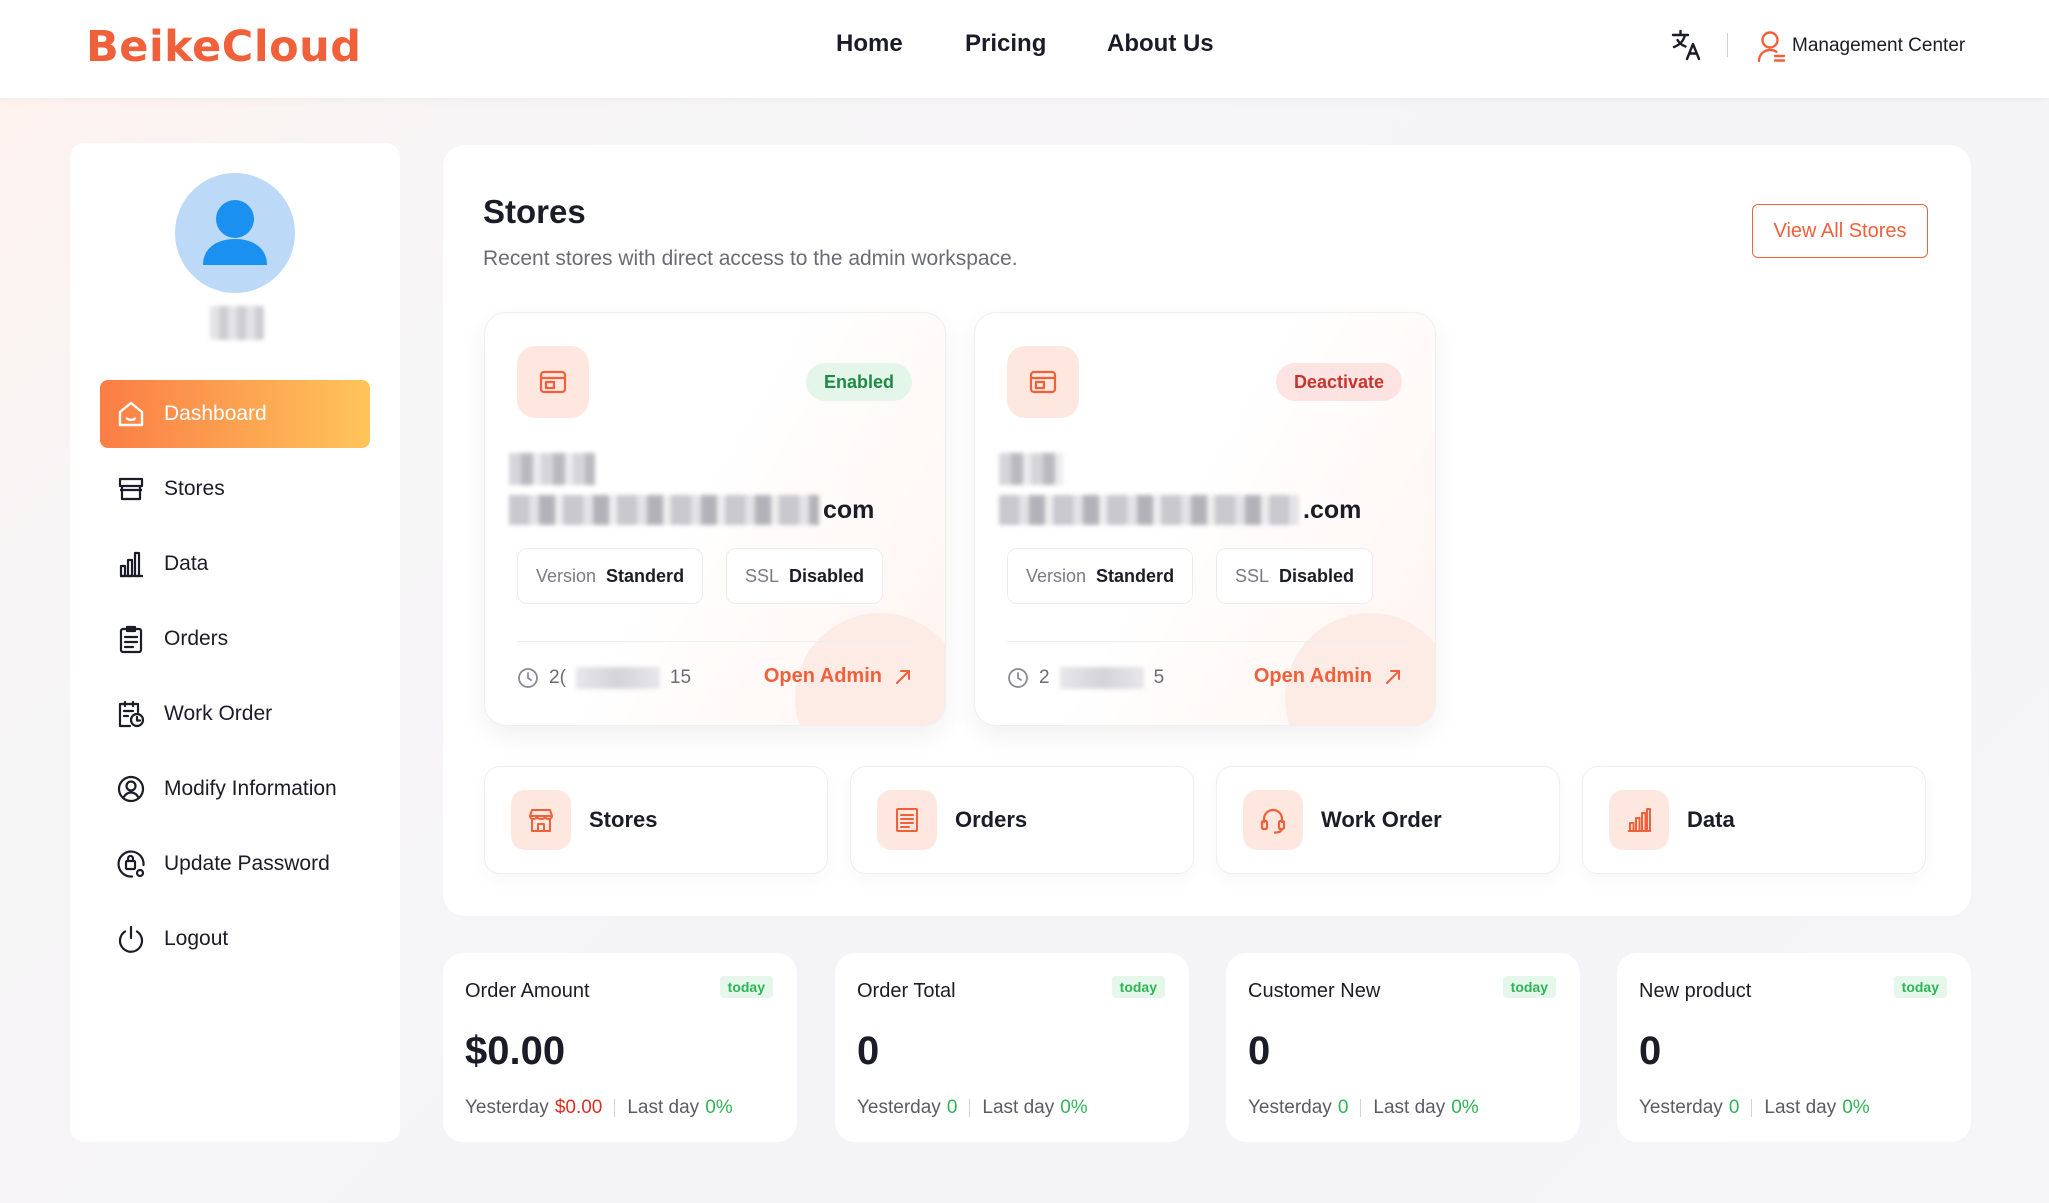  What do you see at coordinates (131, 414) in the screenshot?
I see `home-icon` at bounding box center [131, 414].